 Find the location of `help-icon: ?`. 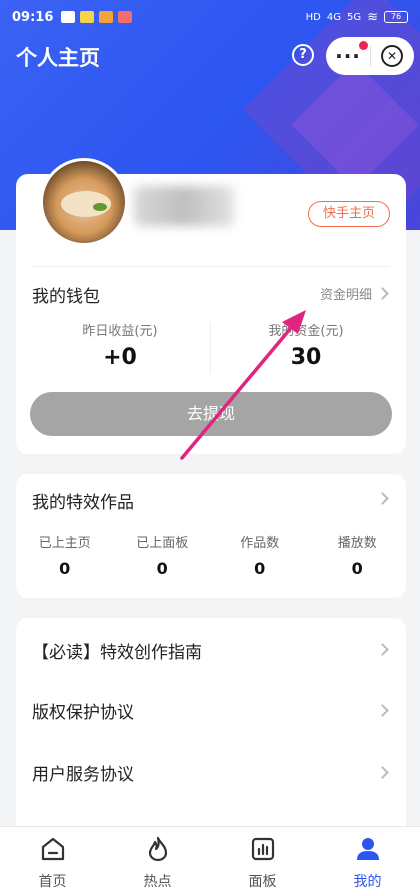

help-icon: ? is located at coordinates (303, 55).